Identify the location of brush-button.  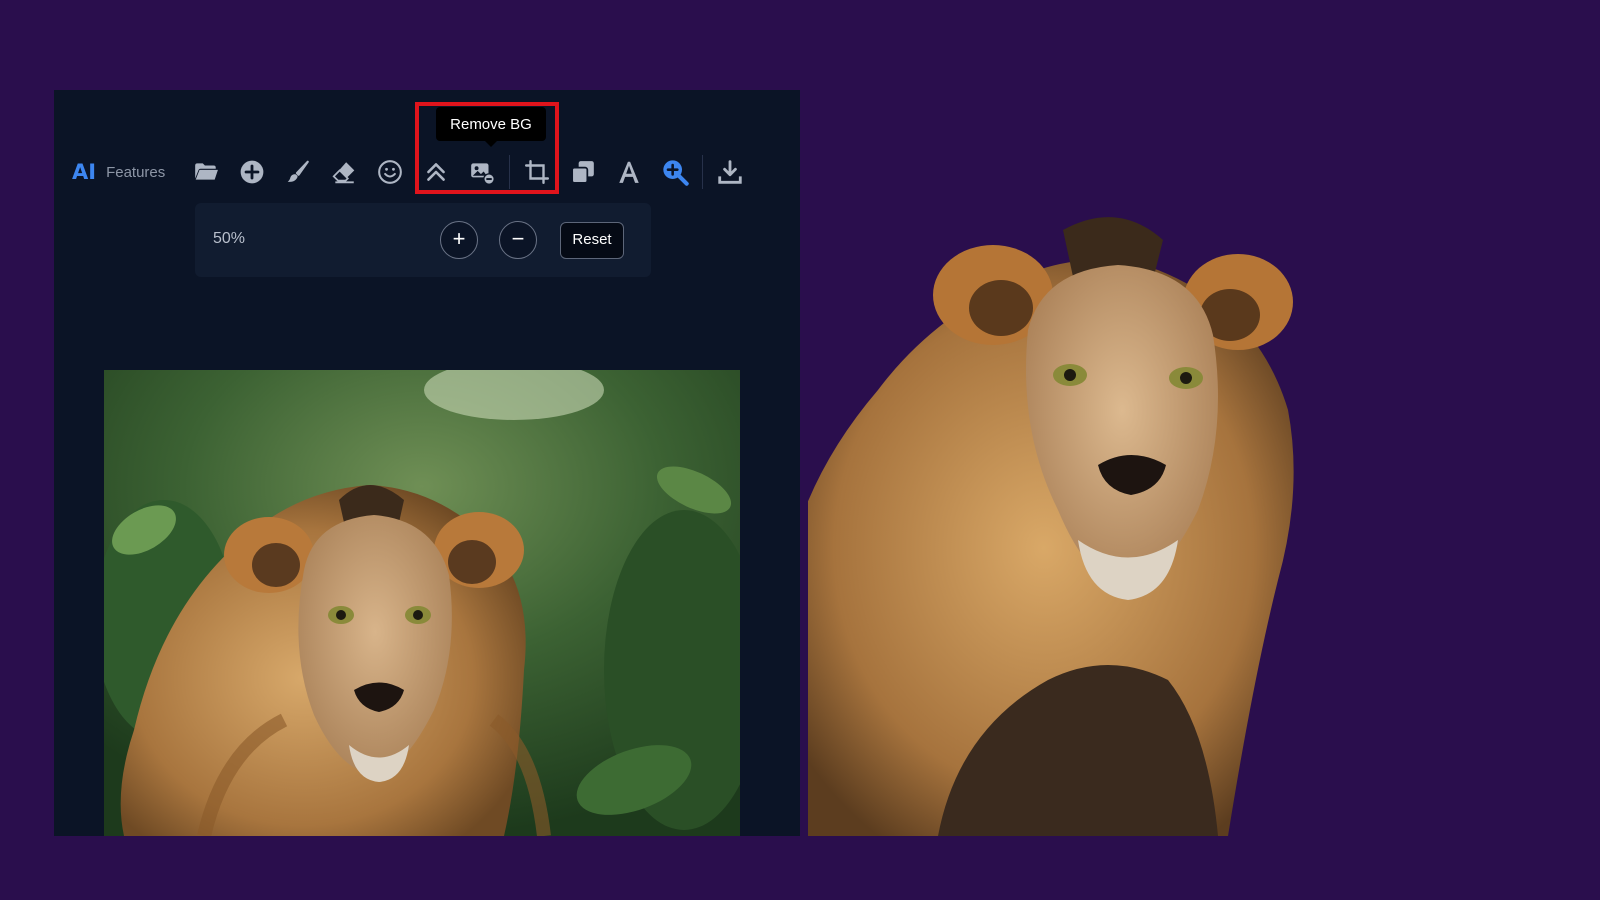
(298, 172).